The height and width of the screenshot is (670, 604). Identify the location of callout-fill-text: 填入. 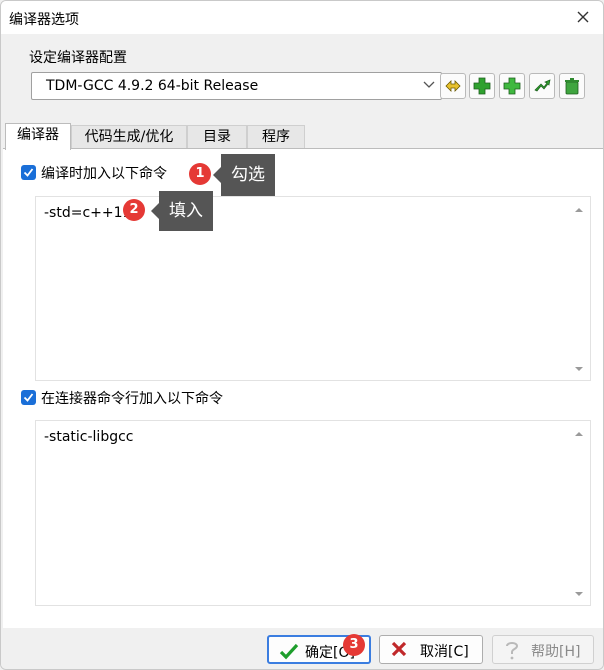
(186, 211).